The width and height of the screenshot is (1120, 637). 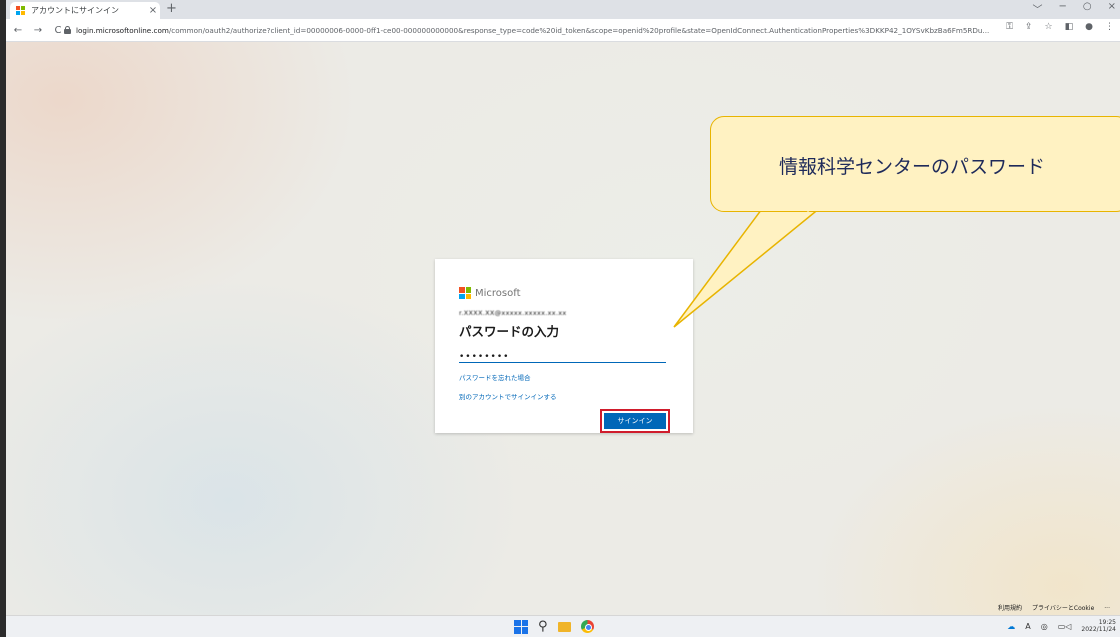 What do you see at coordinates (554, 626) in the screenshot?
I see `taskbar-apps: ⚲` at bounding box center [554, 626].